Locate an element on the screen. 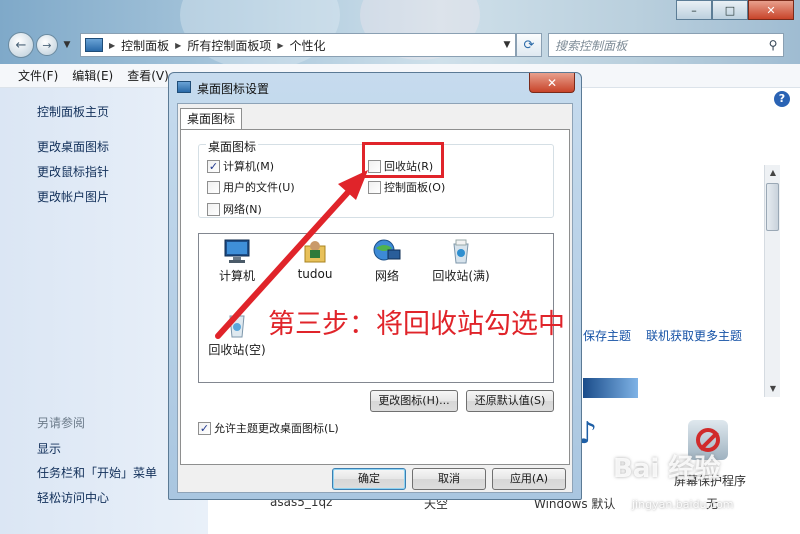  theme-list is located at coordinates (681, 281).